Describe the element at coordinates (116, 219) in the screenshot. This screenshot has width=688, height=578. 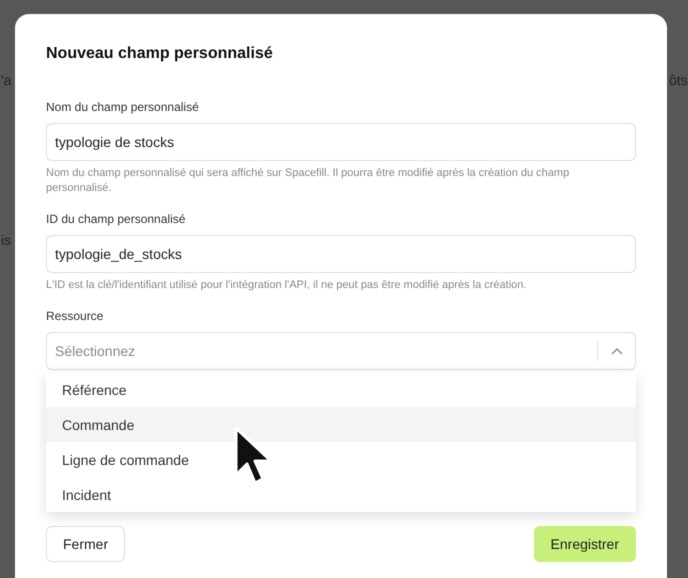
I see `field-label: ID du champ personnalisé` at that location.